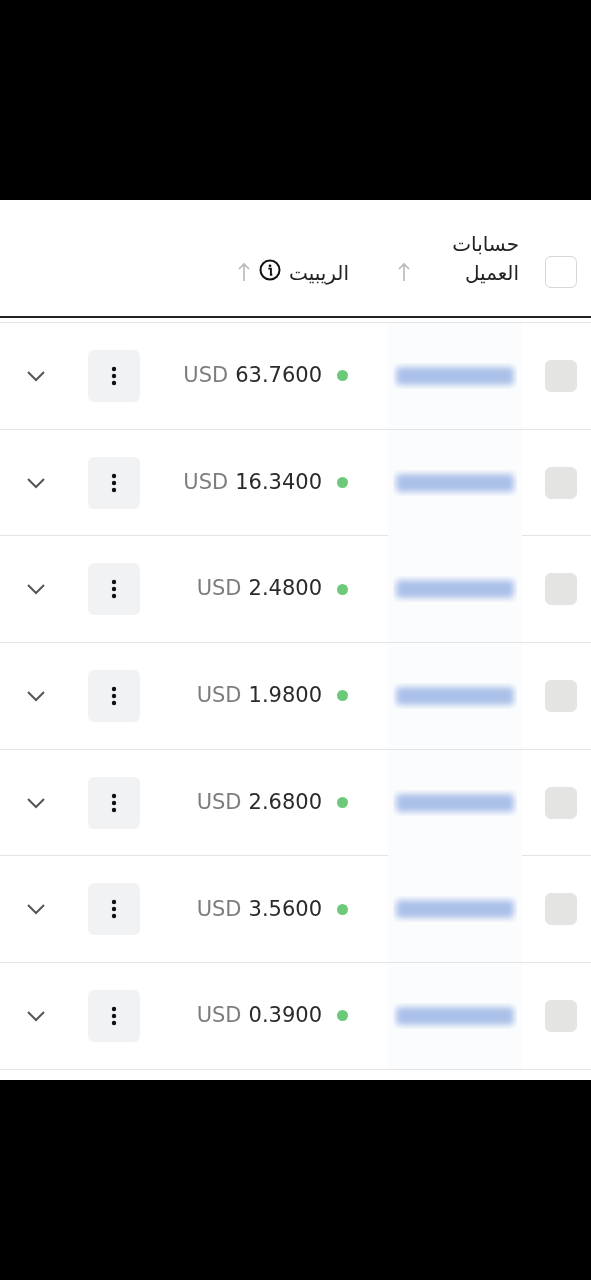 The image size is (591, 1280). What do you see at coordinates (285, 908) in the screenshot?
I see `amount-value: 3.5600` at bounding box center [285, 908].